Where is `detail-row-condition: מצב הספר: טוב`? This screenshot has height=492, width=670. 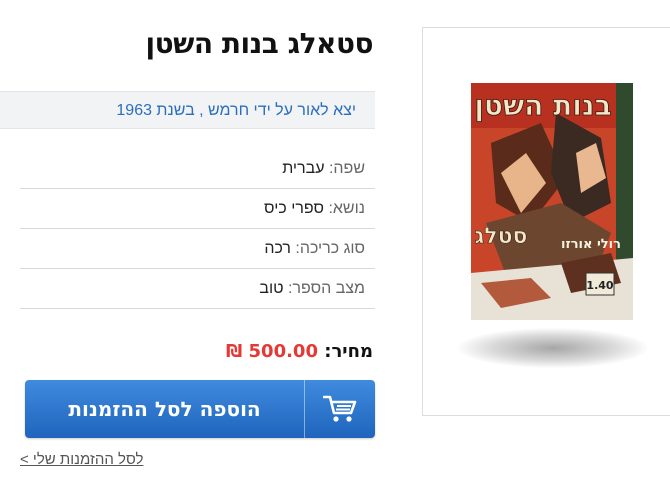 detail-row-condition: מצב הספר: טוב is located at coordinates (197, 289).